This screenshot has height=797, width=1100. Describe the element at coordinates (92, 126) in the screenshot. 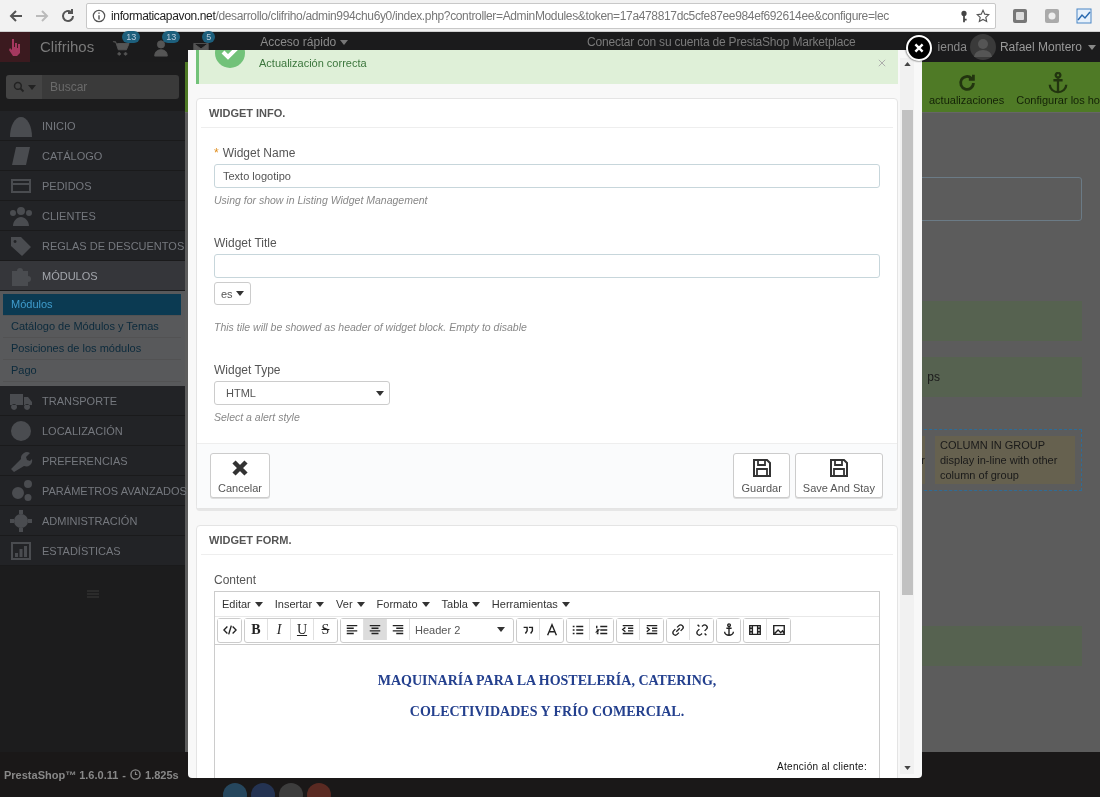

I see `sidebar-item: INICIO` at that location.